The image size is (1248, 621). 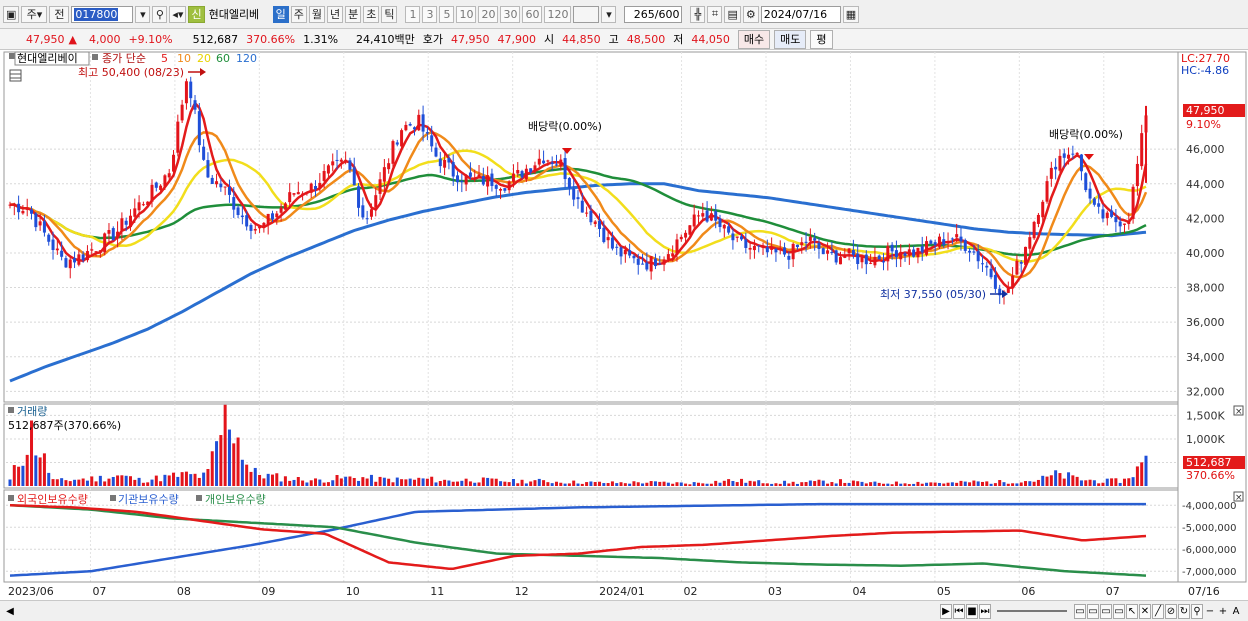 I want to click on cursor-icon: ↖, so click(x=1132, y=611).